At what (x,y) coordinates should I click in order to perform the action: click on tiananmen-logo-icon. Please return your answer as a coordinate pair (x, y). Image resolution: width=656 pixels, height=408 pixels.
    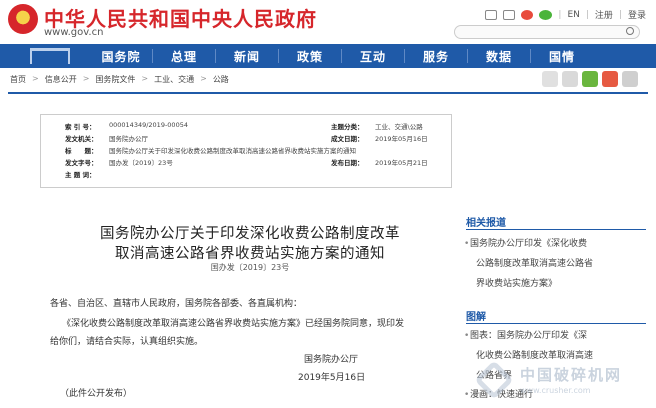
    Looking at the image, I should click on (45, 56).